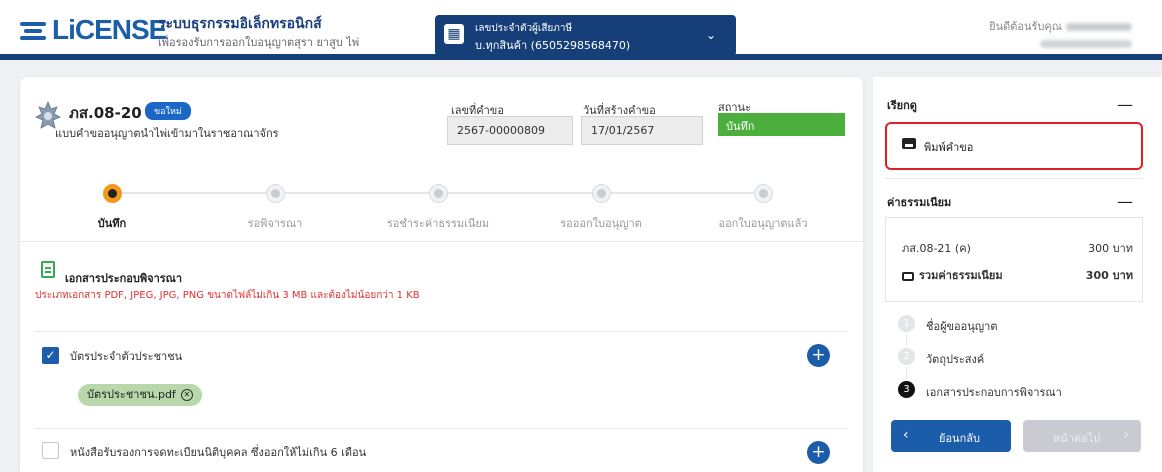  Describe the element at coordinates (1060, 34) in the screenshot. I see `user-welcome: ยินดีต้อนรับคุณ` at that location.